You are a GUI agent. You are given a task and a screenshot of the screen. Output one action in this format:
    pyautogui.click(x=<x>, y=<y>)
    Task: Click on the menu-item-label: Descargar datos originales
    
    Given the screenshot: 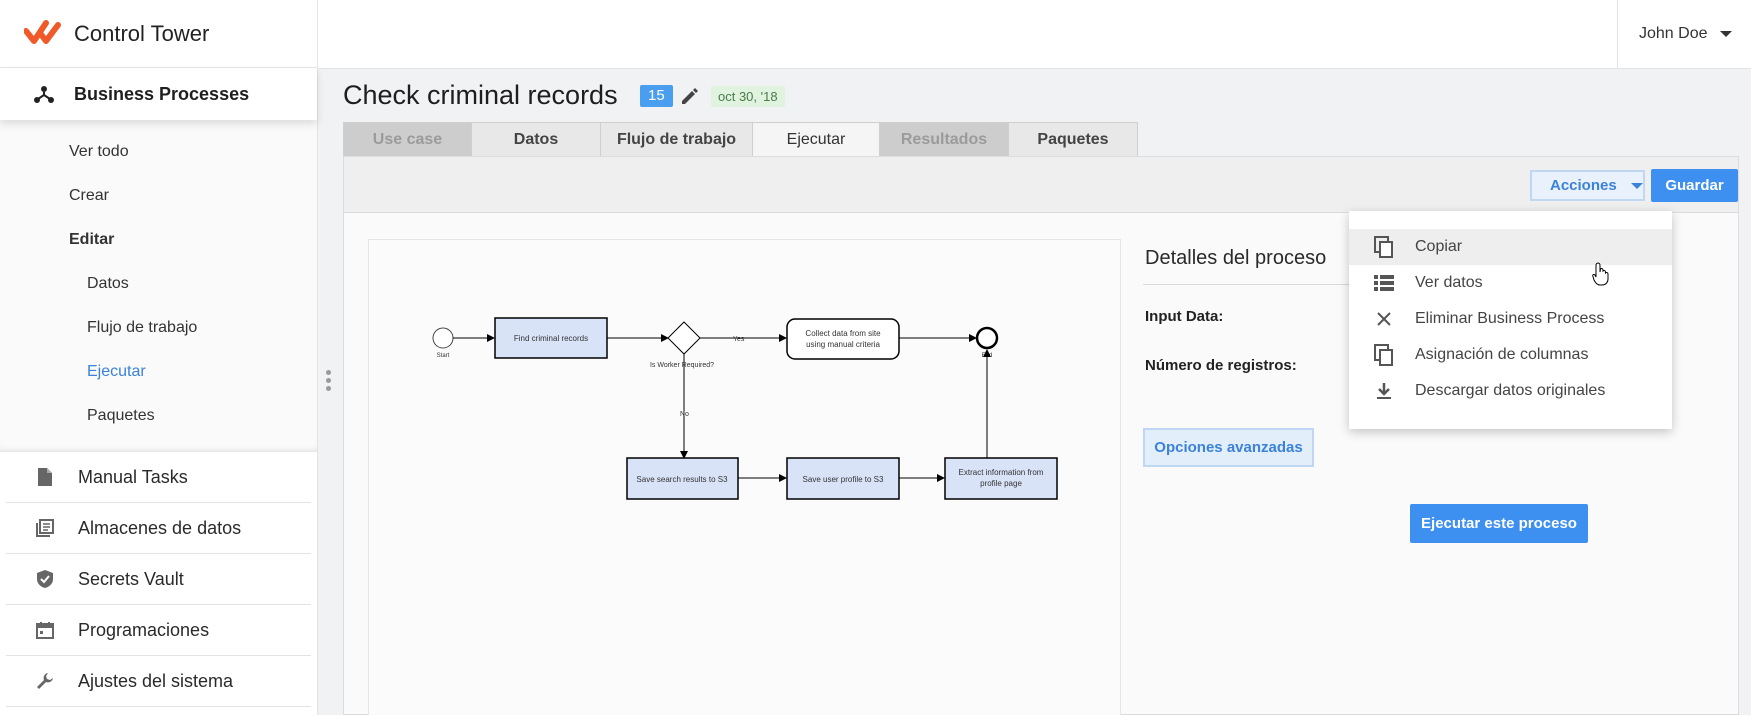 What is the action you would take?
    pyautogui.click(x=1510, y=390)
    